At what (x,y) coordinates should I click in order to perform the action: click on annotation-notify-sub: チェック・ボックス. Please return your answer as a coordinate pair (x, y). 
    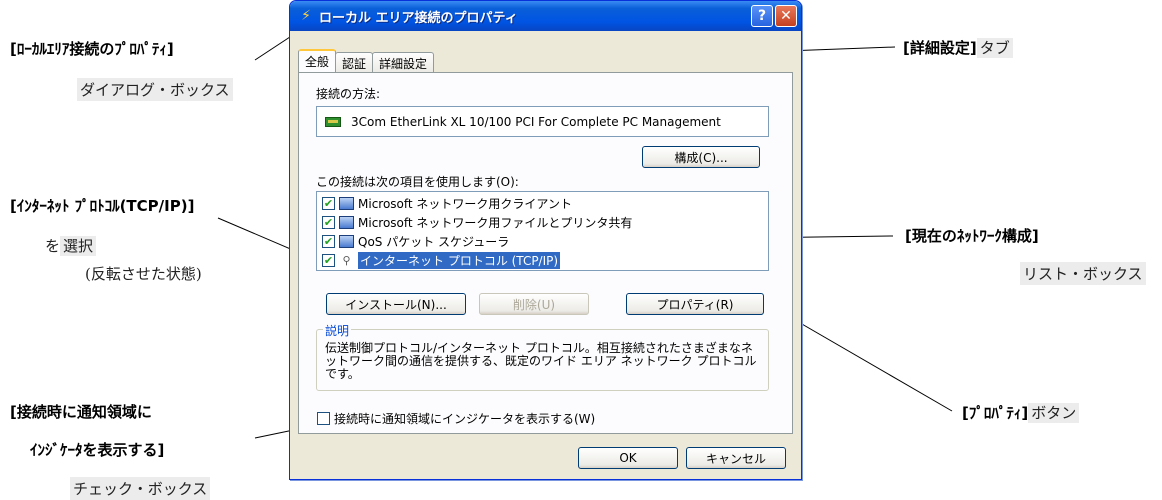
    Looking at the image, I should click on (140, 488).